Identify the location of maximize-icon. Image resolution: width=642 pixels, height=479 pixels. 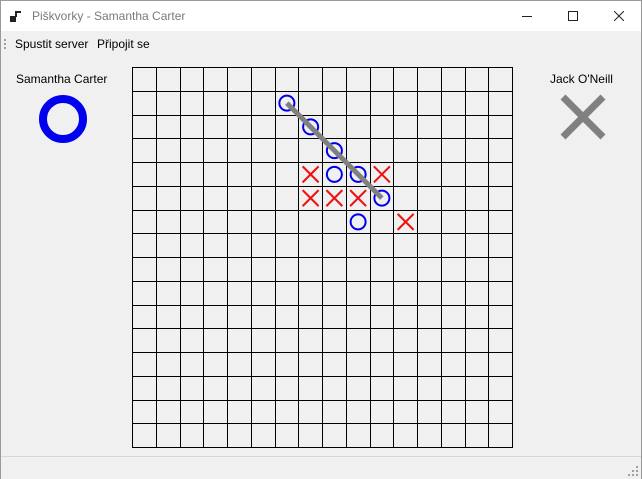
(573, 16).